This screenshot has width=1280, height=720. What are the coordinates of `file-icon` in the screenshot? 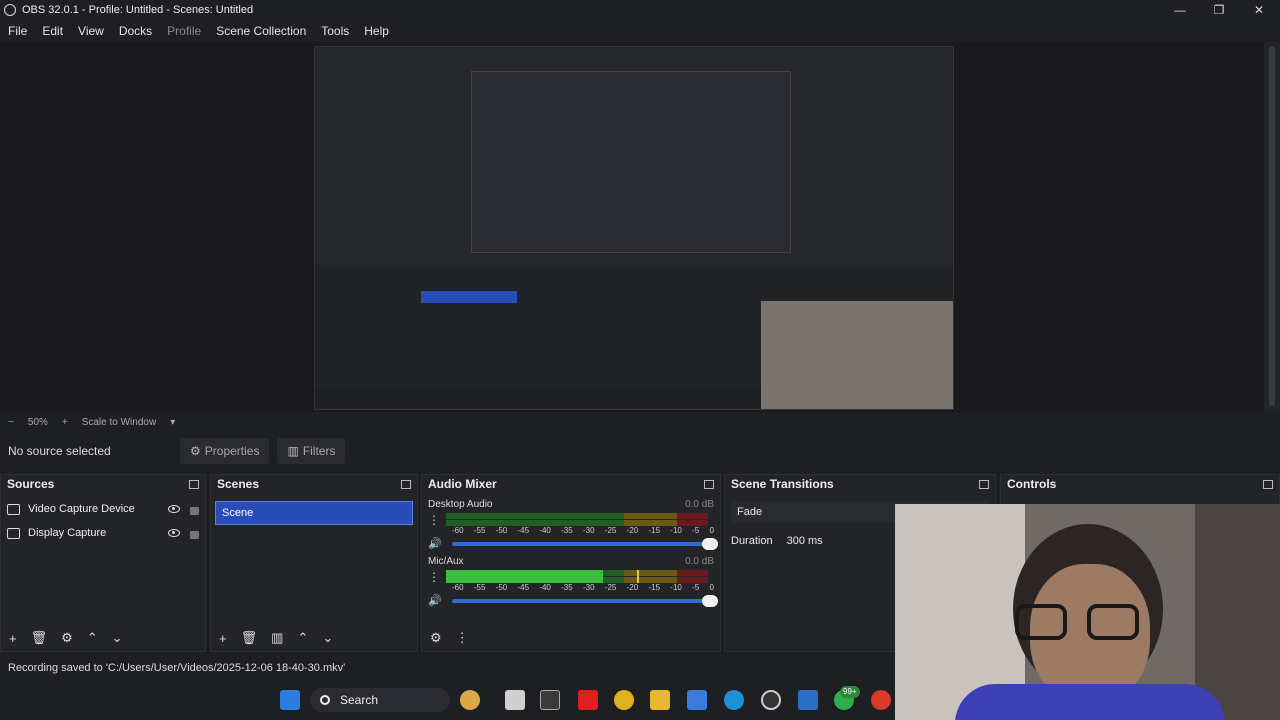 It's located at (515, 700).